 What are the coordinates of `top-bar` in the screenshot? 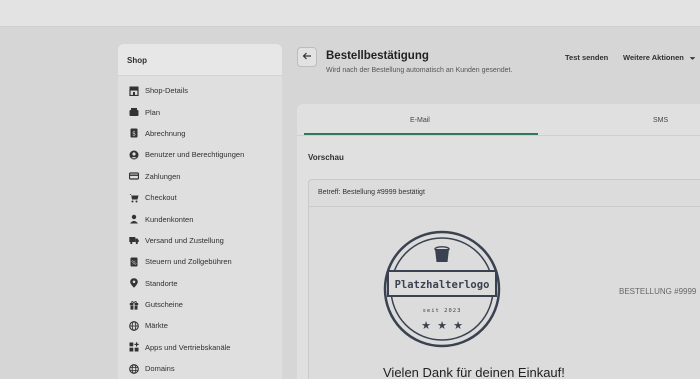 It's located at (350, 13).